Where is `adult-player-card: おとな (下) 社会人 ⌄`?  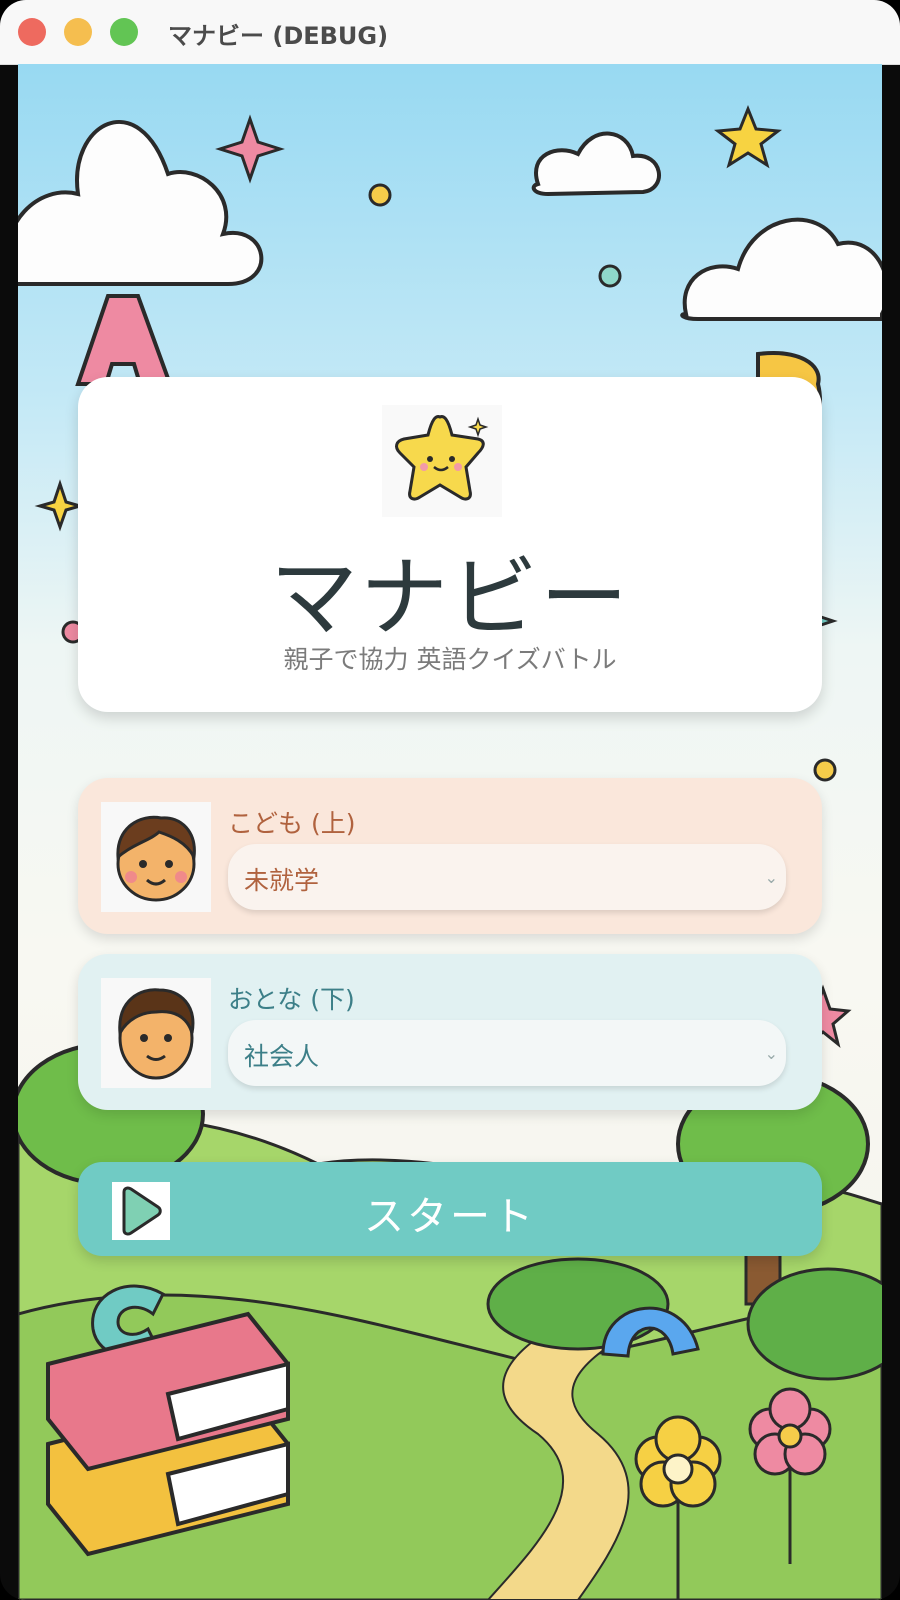
adult-player-card: おとな (下) 社会人 ⌄ is located at coordinates (450, 1032).